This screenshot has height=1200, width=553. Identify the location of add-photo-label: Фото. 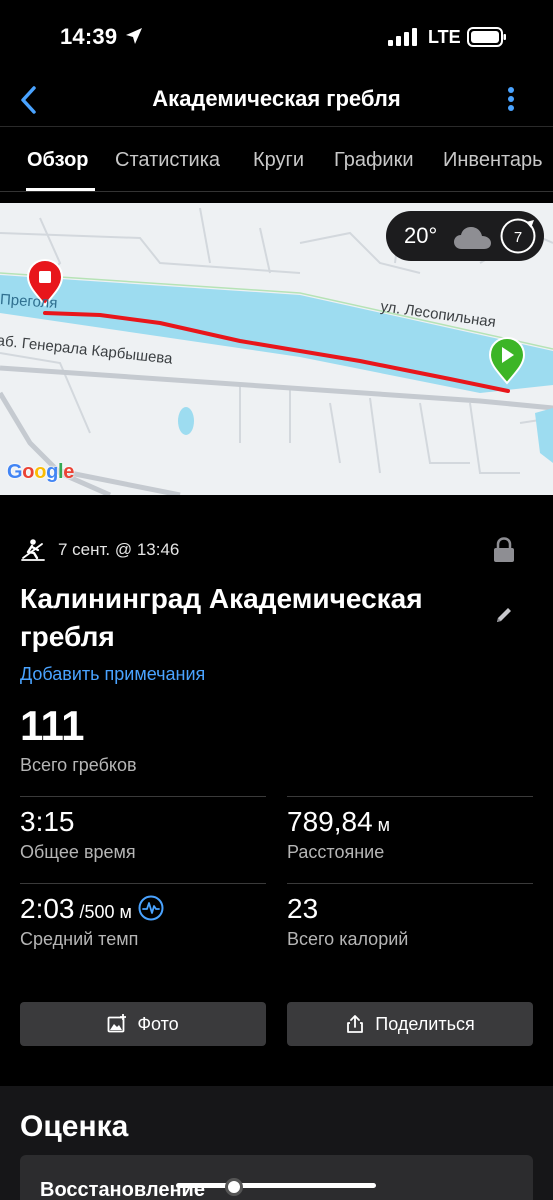
(158, 1023).